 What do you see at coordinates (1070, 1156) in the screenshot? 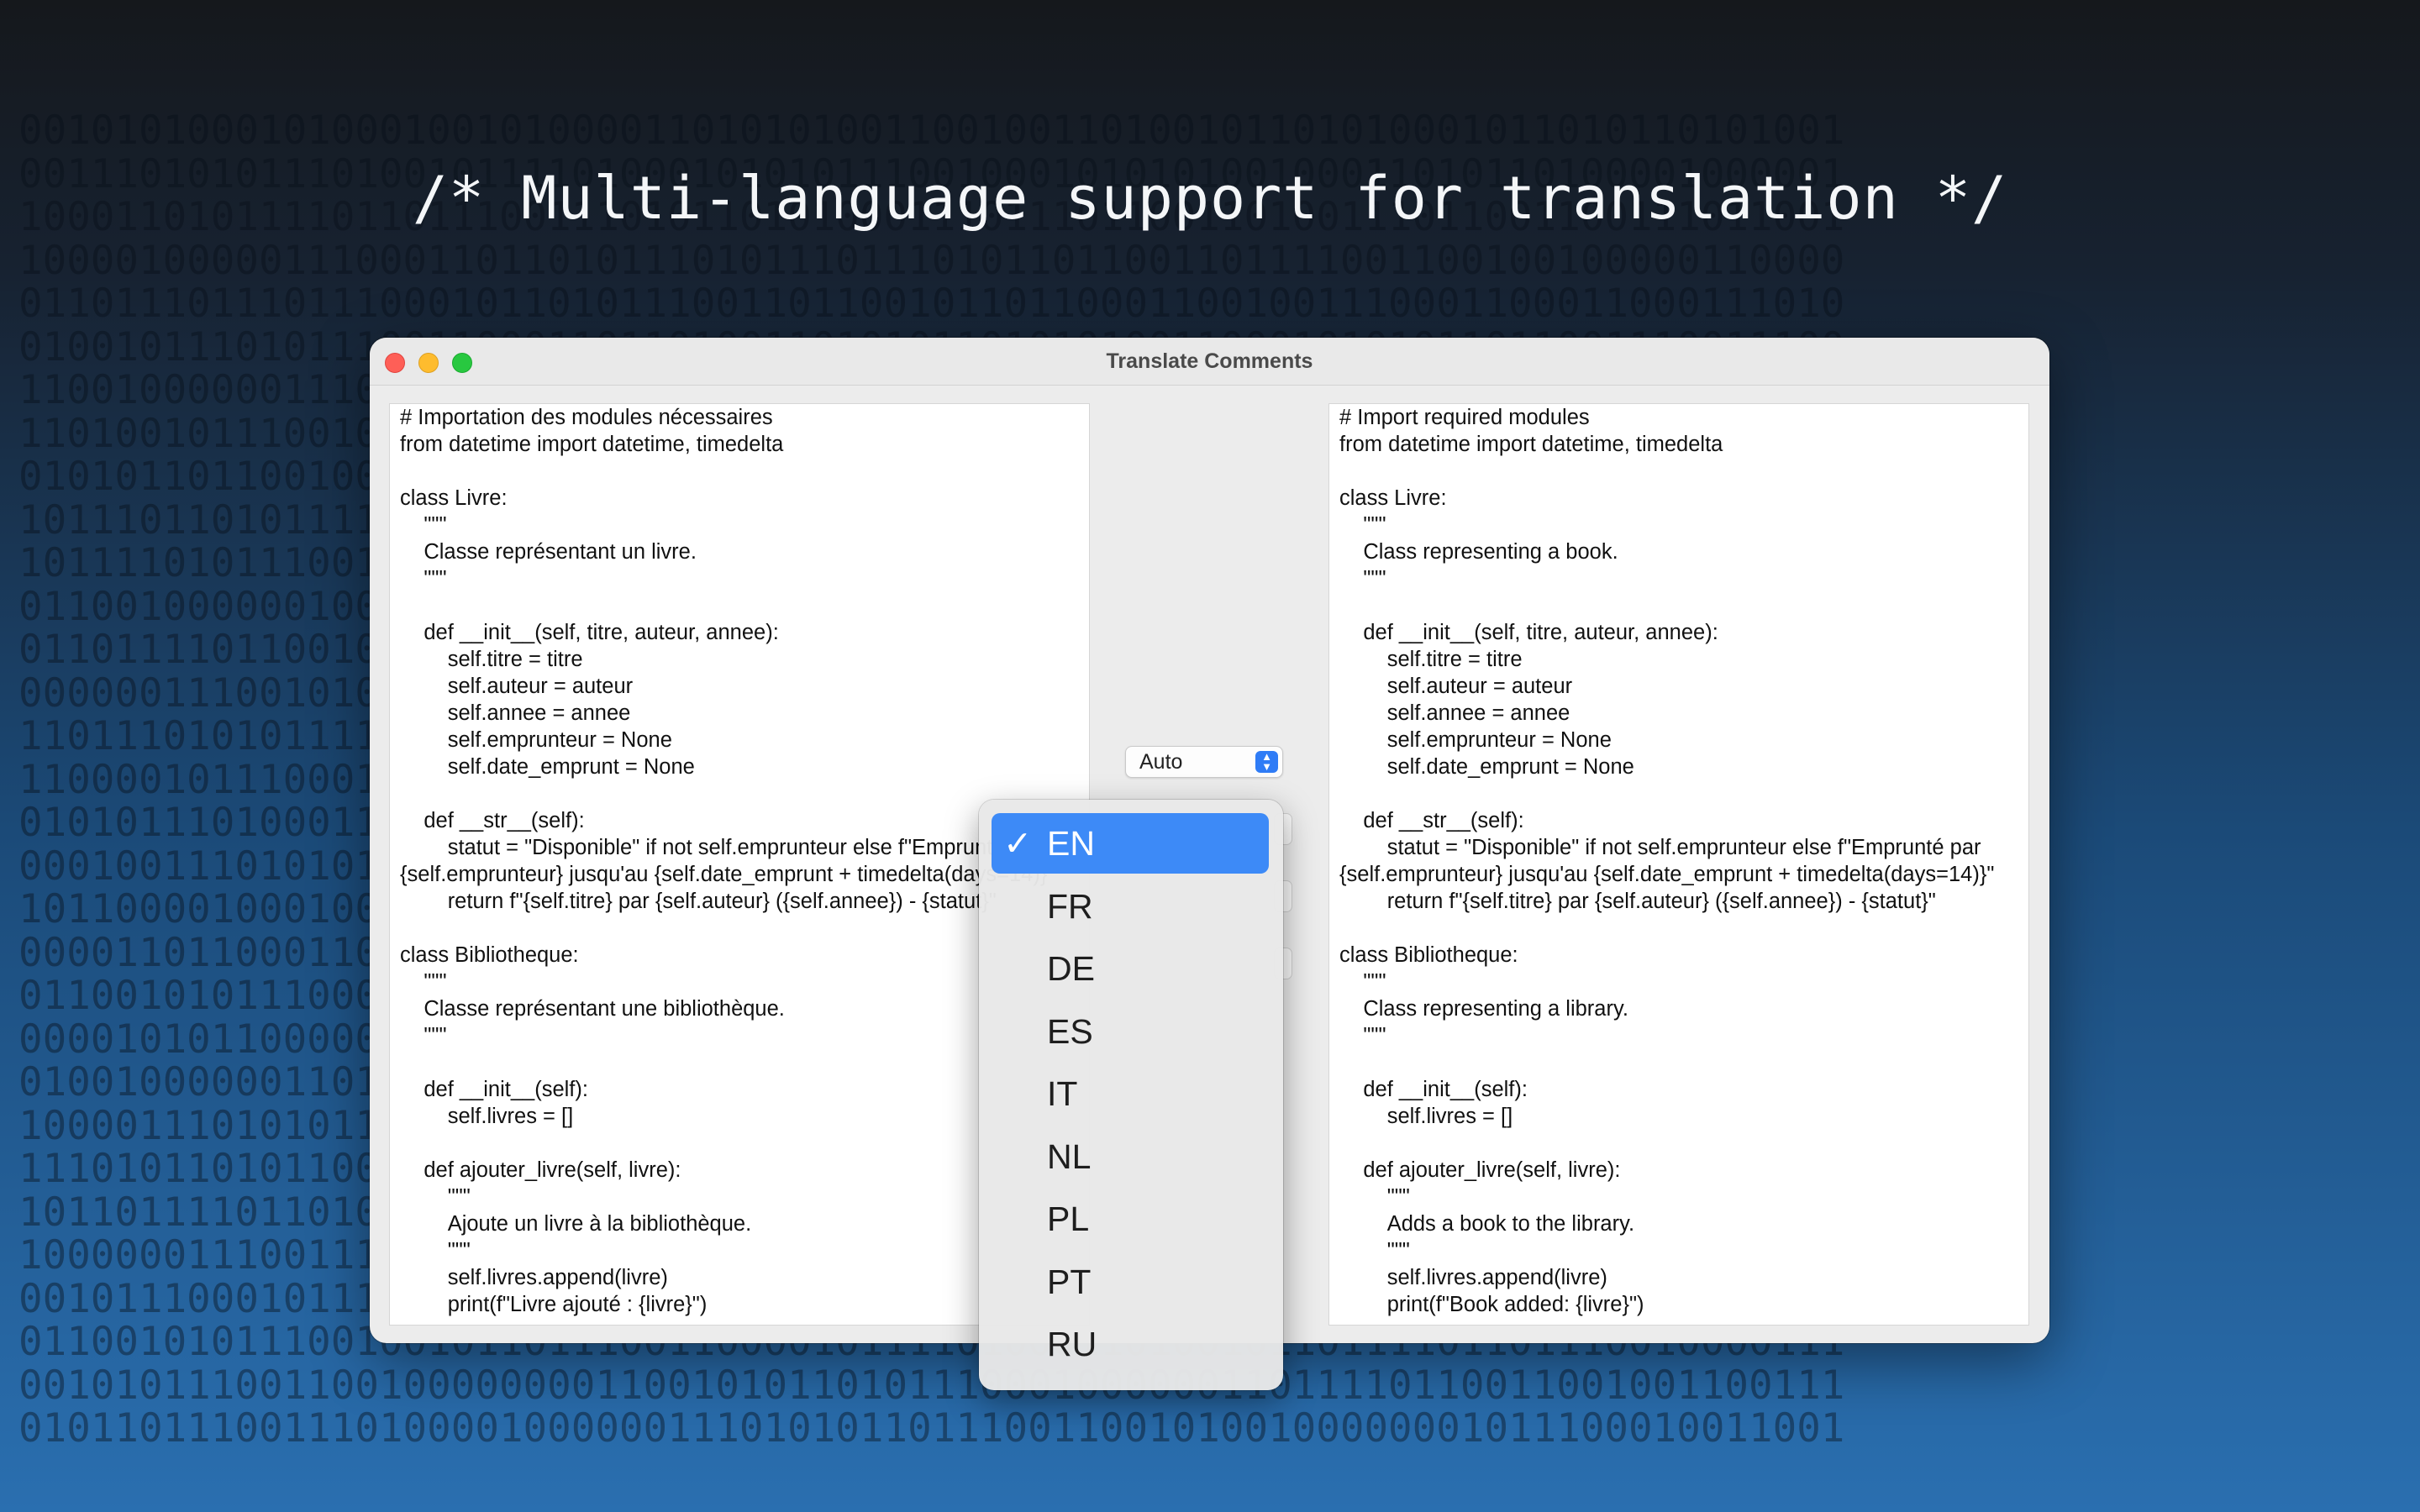
I see `language-option-label: NL` at bounding box center [1070, 1156].